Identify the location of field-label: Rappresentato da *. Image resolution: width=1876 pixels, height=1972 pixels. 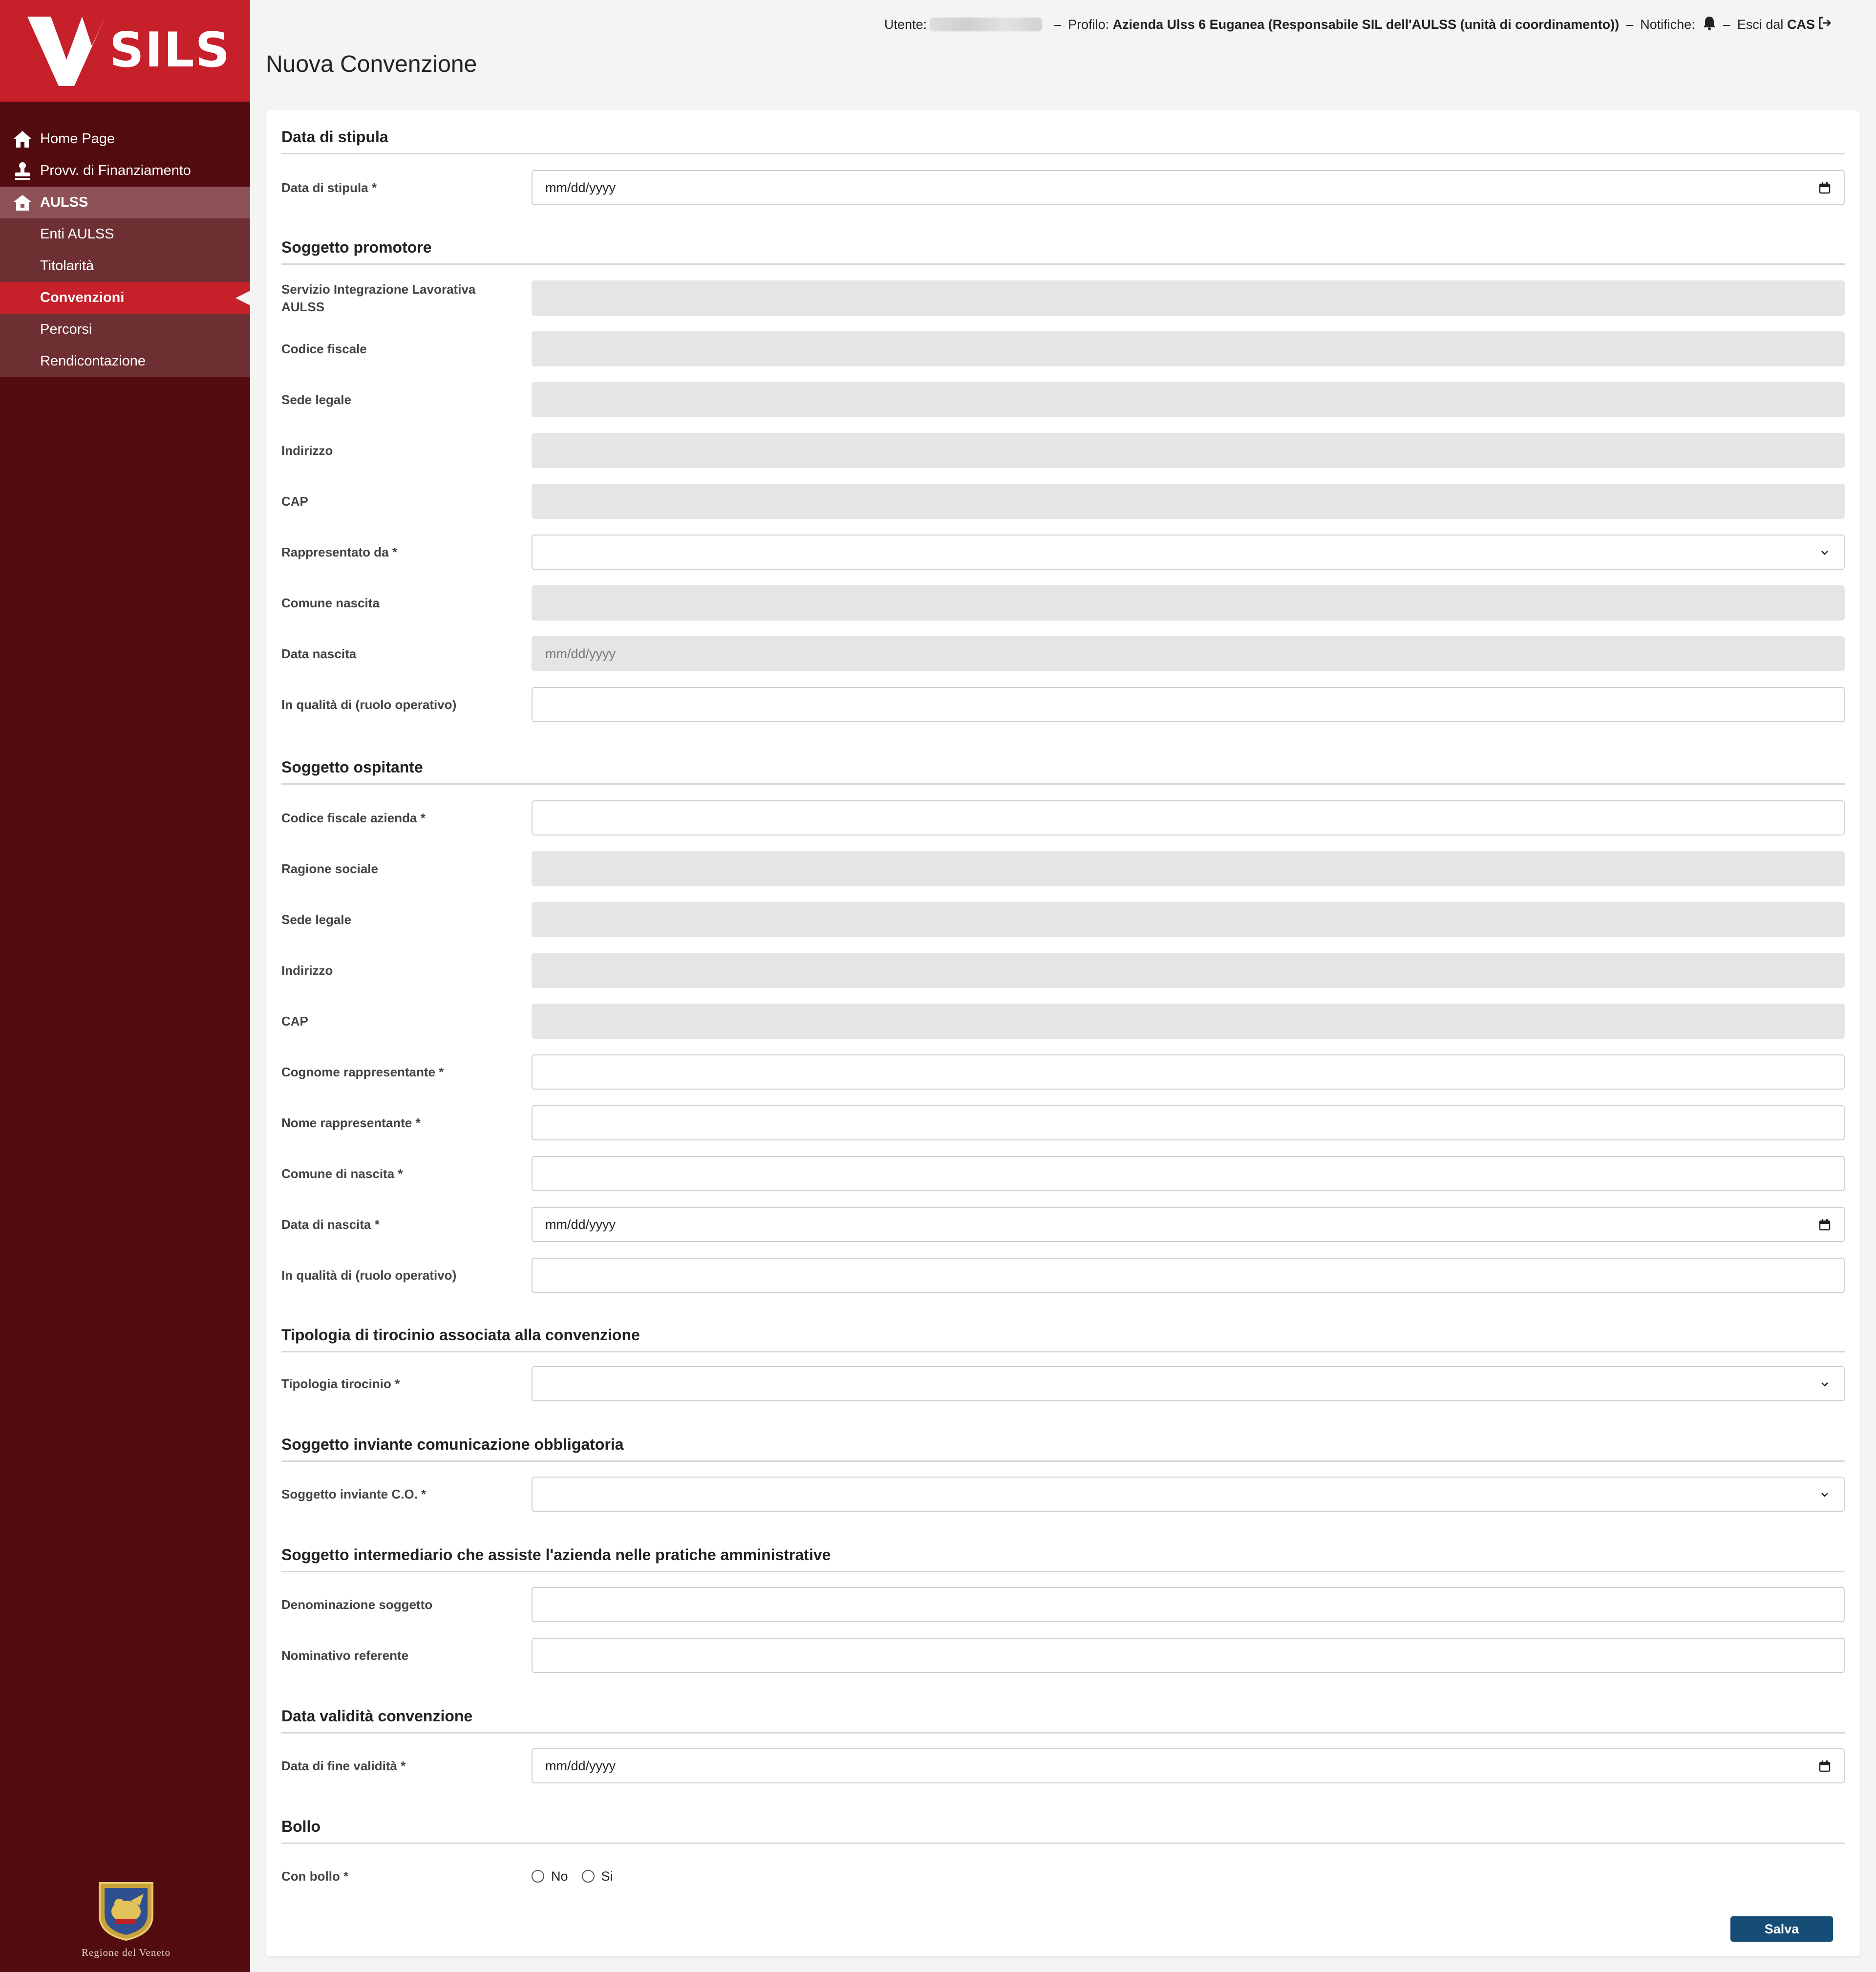
(339, 552).